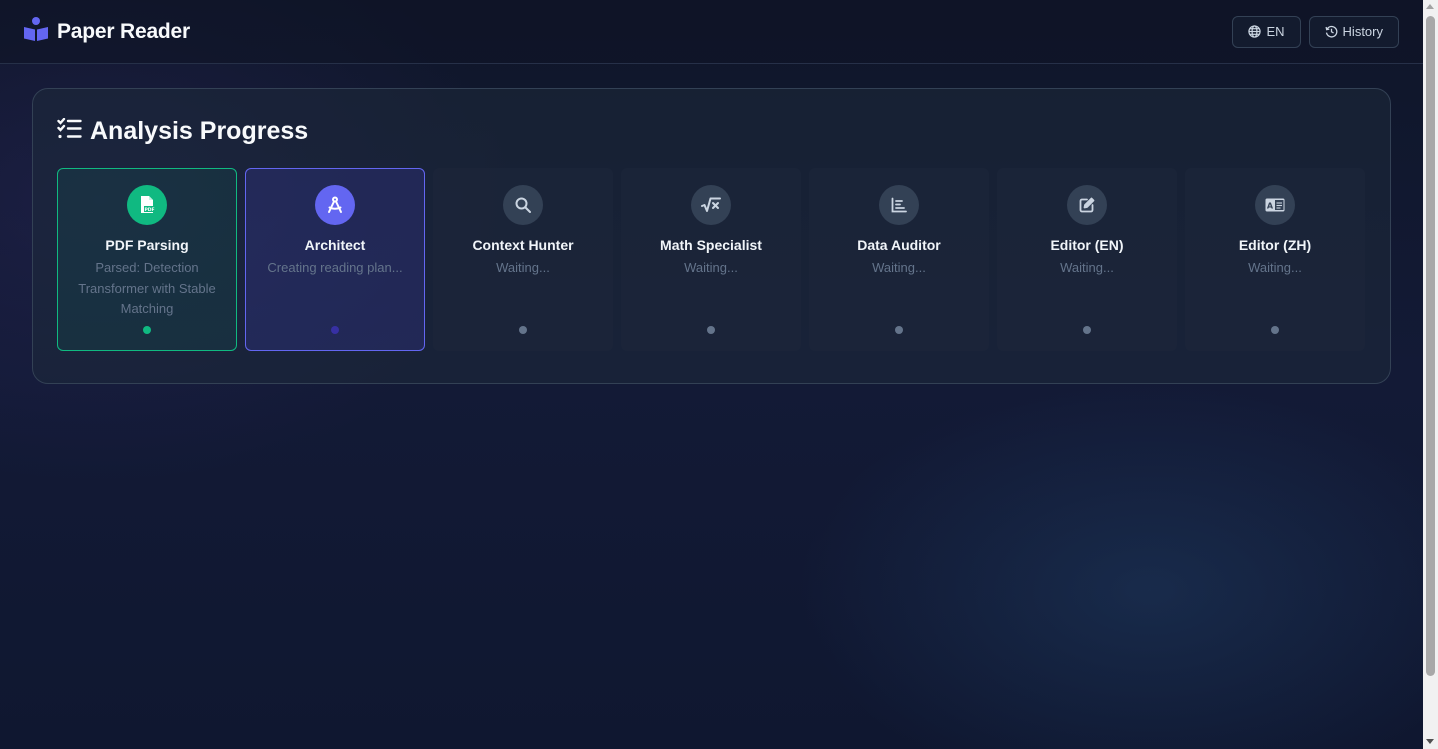 The image size is (1438, 749). I want to click on svg-text: A, so click(1270, 206).